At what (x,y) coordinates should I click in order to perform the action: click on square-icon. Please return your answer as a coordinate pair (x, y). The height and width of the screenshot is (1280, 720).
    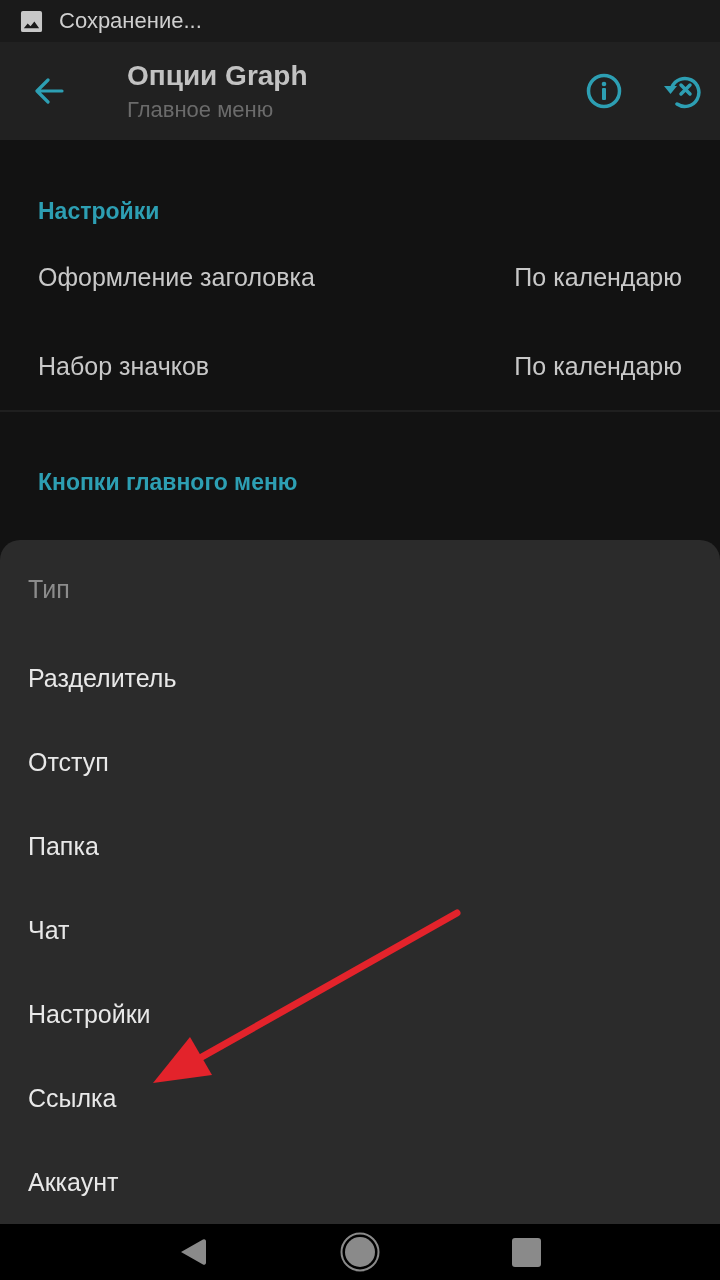
    Looking at the image, I should click on (527, 1252).